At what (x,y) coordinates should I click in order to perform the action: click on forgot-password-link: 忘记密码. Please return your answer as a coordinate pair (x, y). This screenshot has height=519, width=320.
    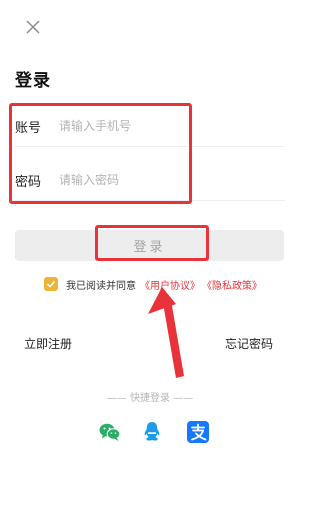
    Looking at the image, I should click on (249, 343).